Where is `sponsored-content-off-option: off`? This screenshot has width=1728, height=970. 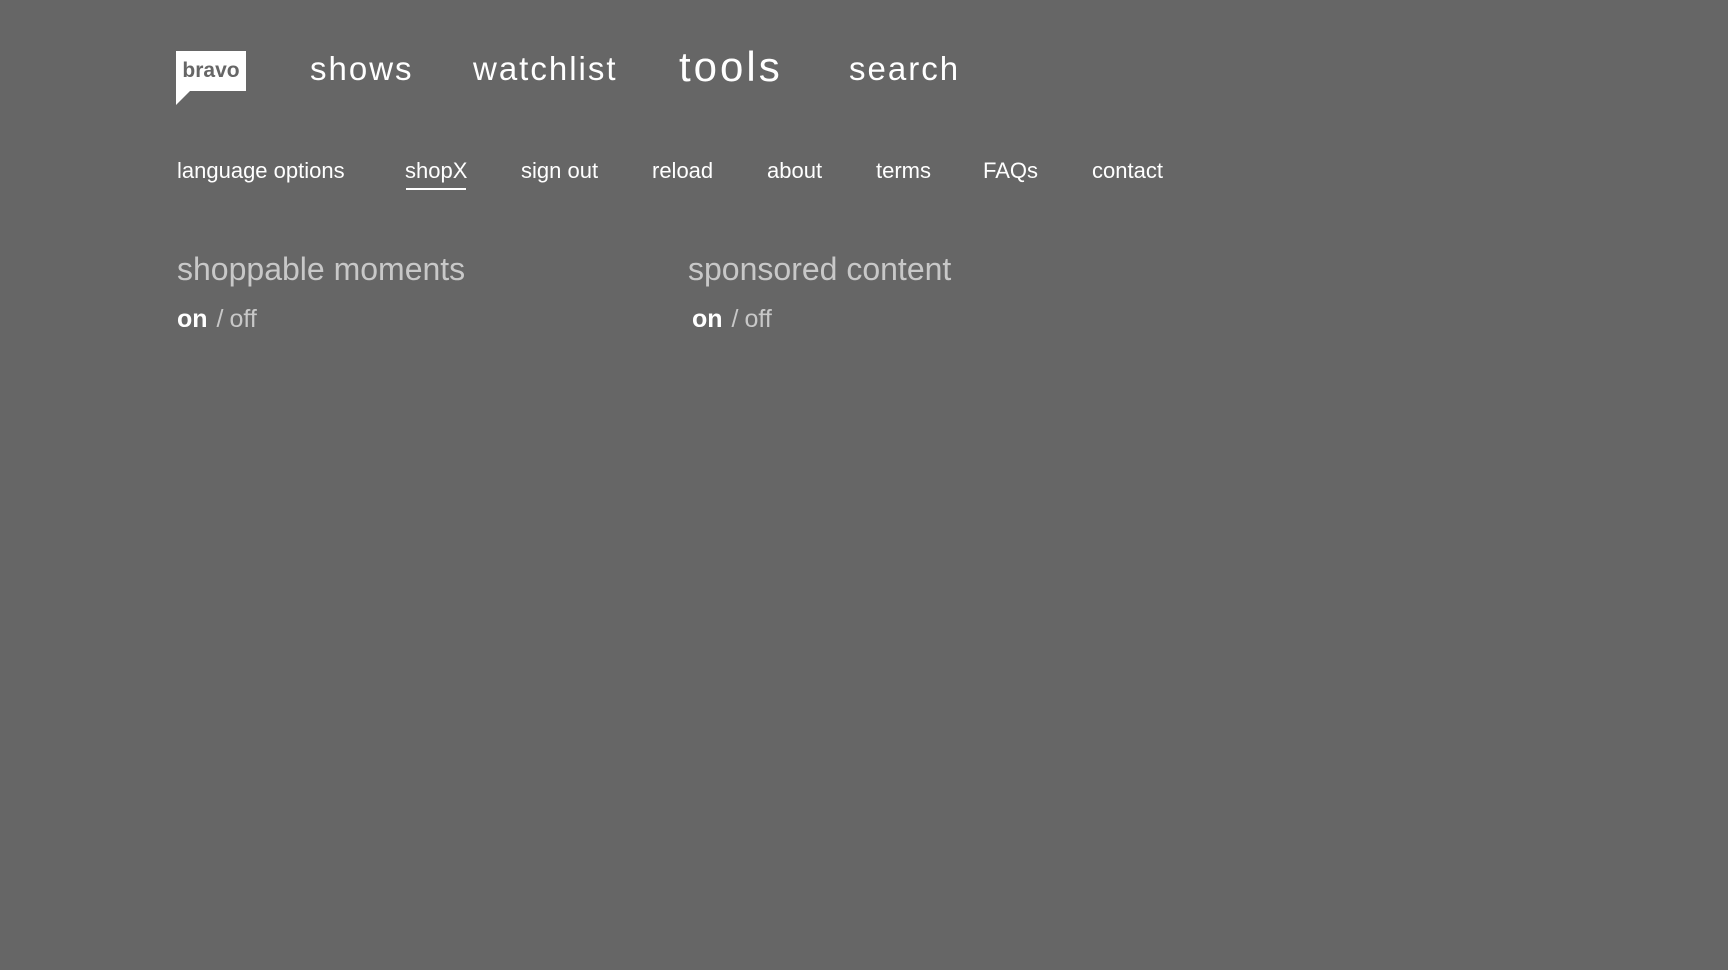
sponsored-content-off-option: off is located at coordinates (758, 319).